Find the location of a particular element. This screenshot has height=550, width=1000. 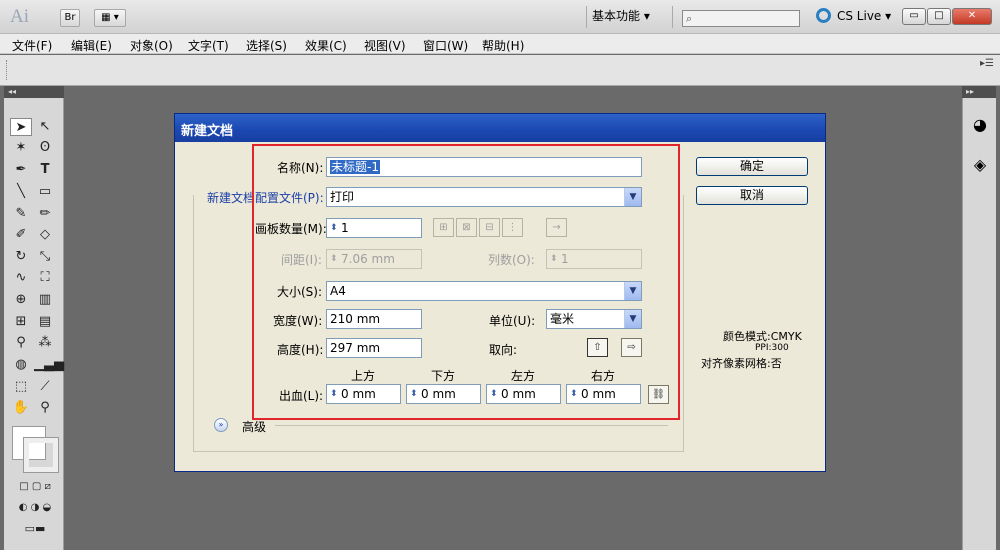

cs-live-menu: CS Live ▾ is located at coordinates (853, 15).